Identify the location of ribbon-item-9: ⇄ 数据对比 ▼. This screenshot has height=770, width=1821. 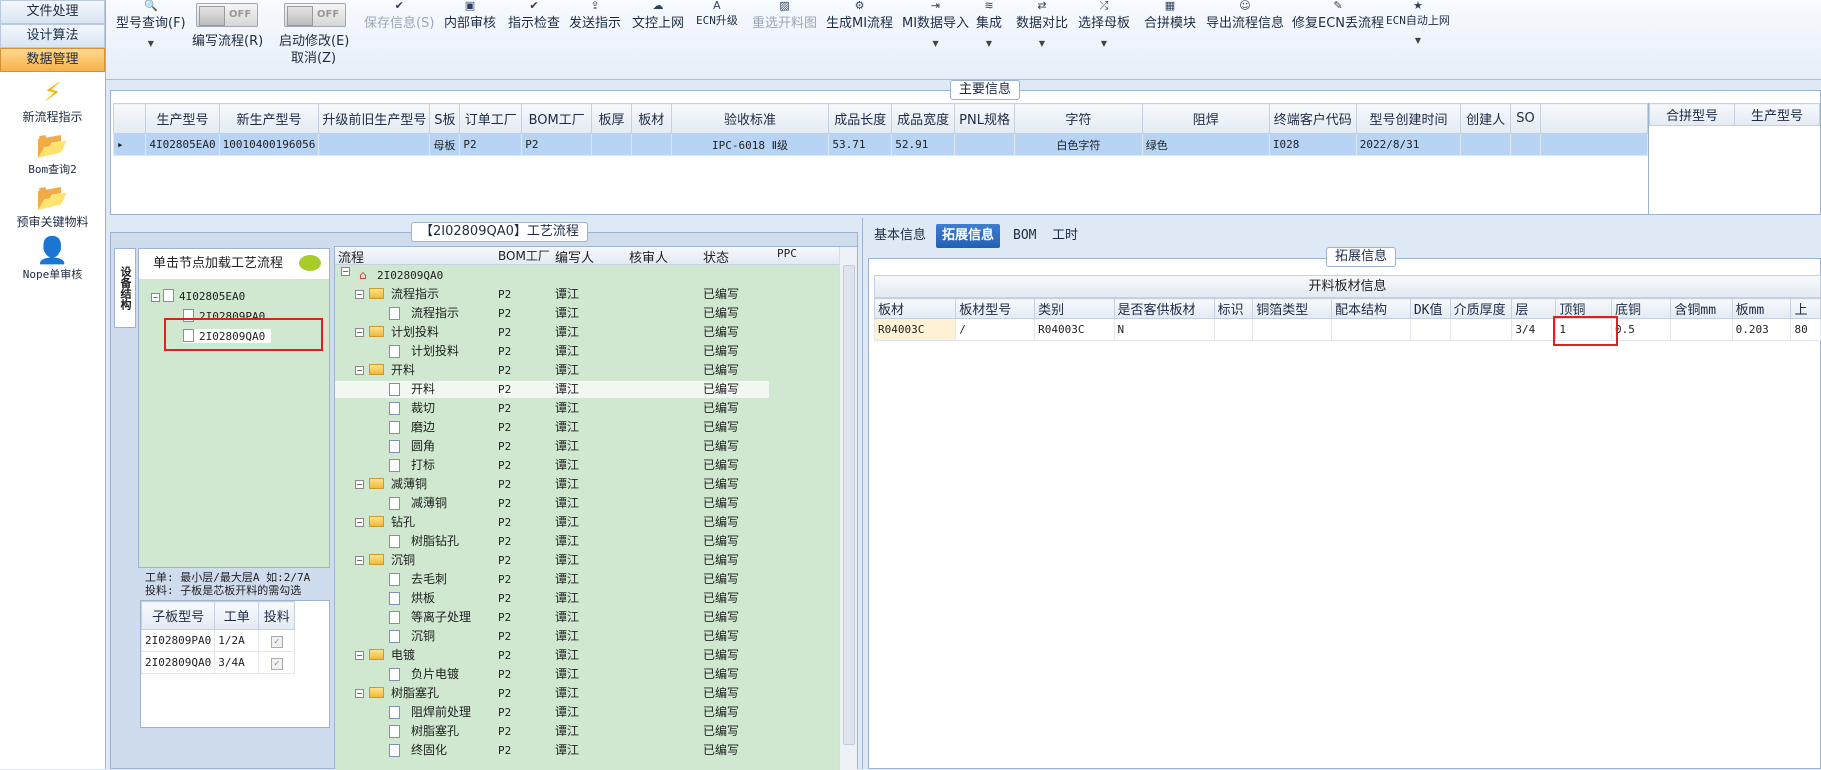
(1042, 24).